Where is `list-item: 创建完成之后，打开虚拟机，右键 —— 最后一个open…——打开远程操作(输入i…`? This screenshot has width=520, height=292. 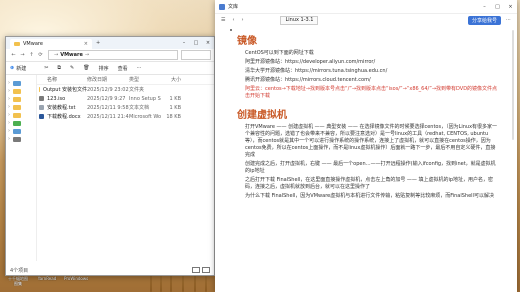 list-item: 创建完成之后，打开虚拟机，右键 —— 最后一个open…——打开远程操作(输入i… is located at coordinates (372, 168).